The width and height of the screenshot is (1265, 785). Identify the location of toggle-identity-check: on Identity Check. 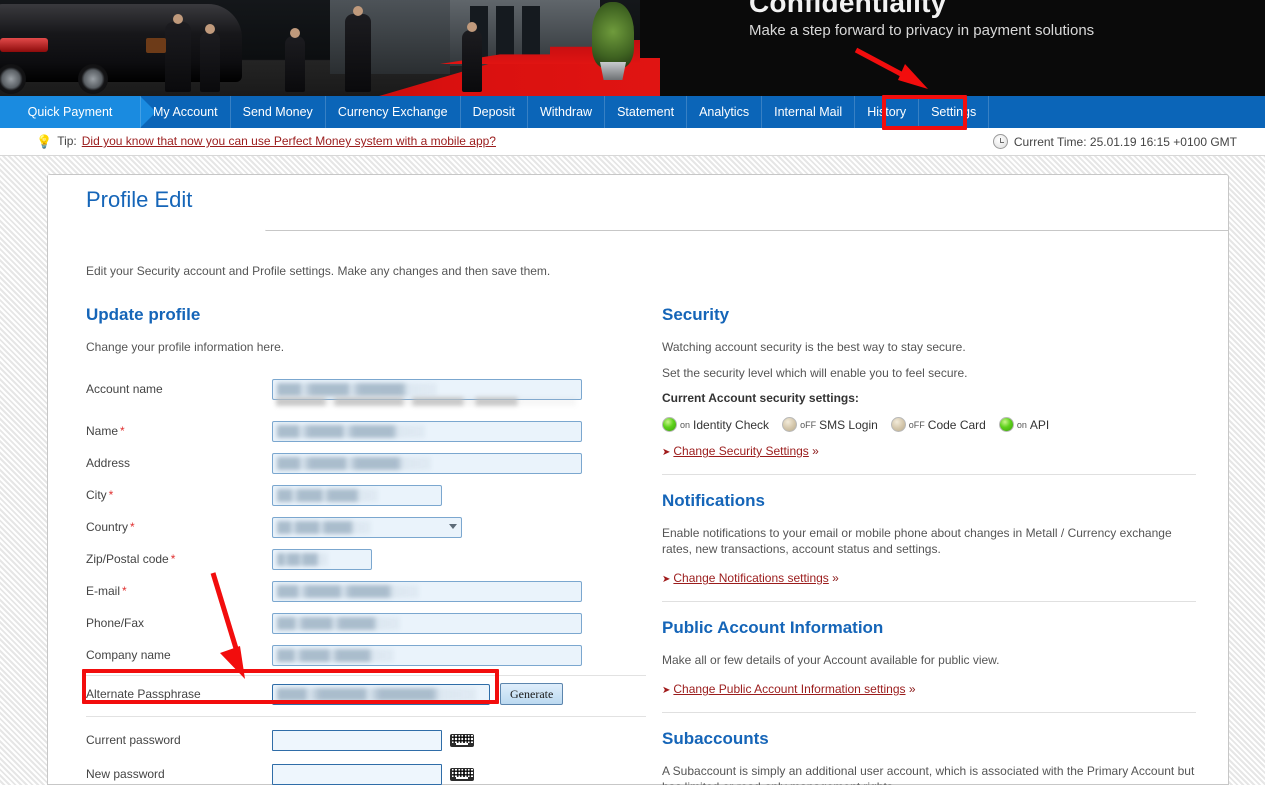
(715, 424).